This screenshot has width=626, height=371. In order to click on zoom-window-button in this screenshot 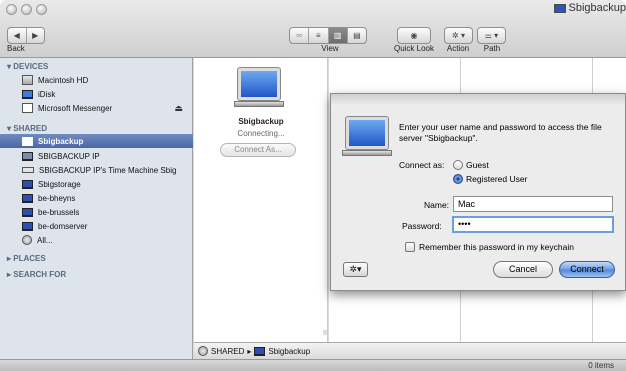, I will do `click(41, 9)`.